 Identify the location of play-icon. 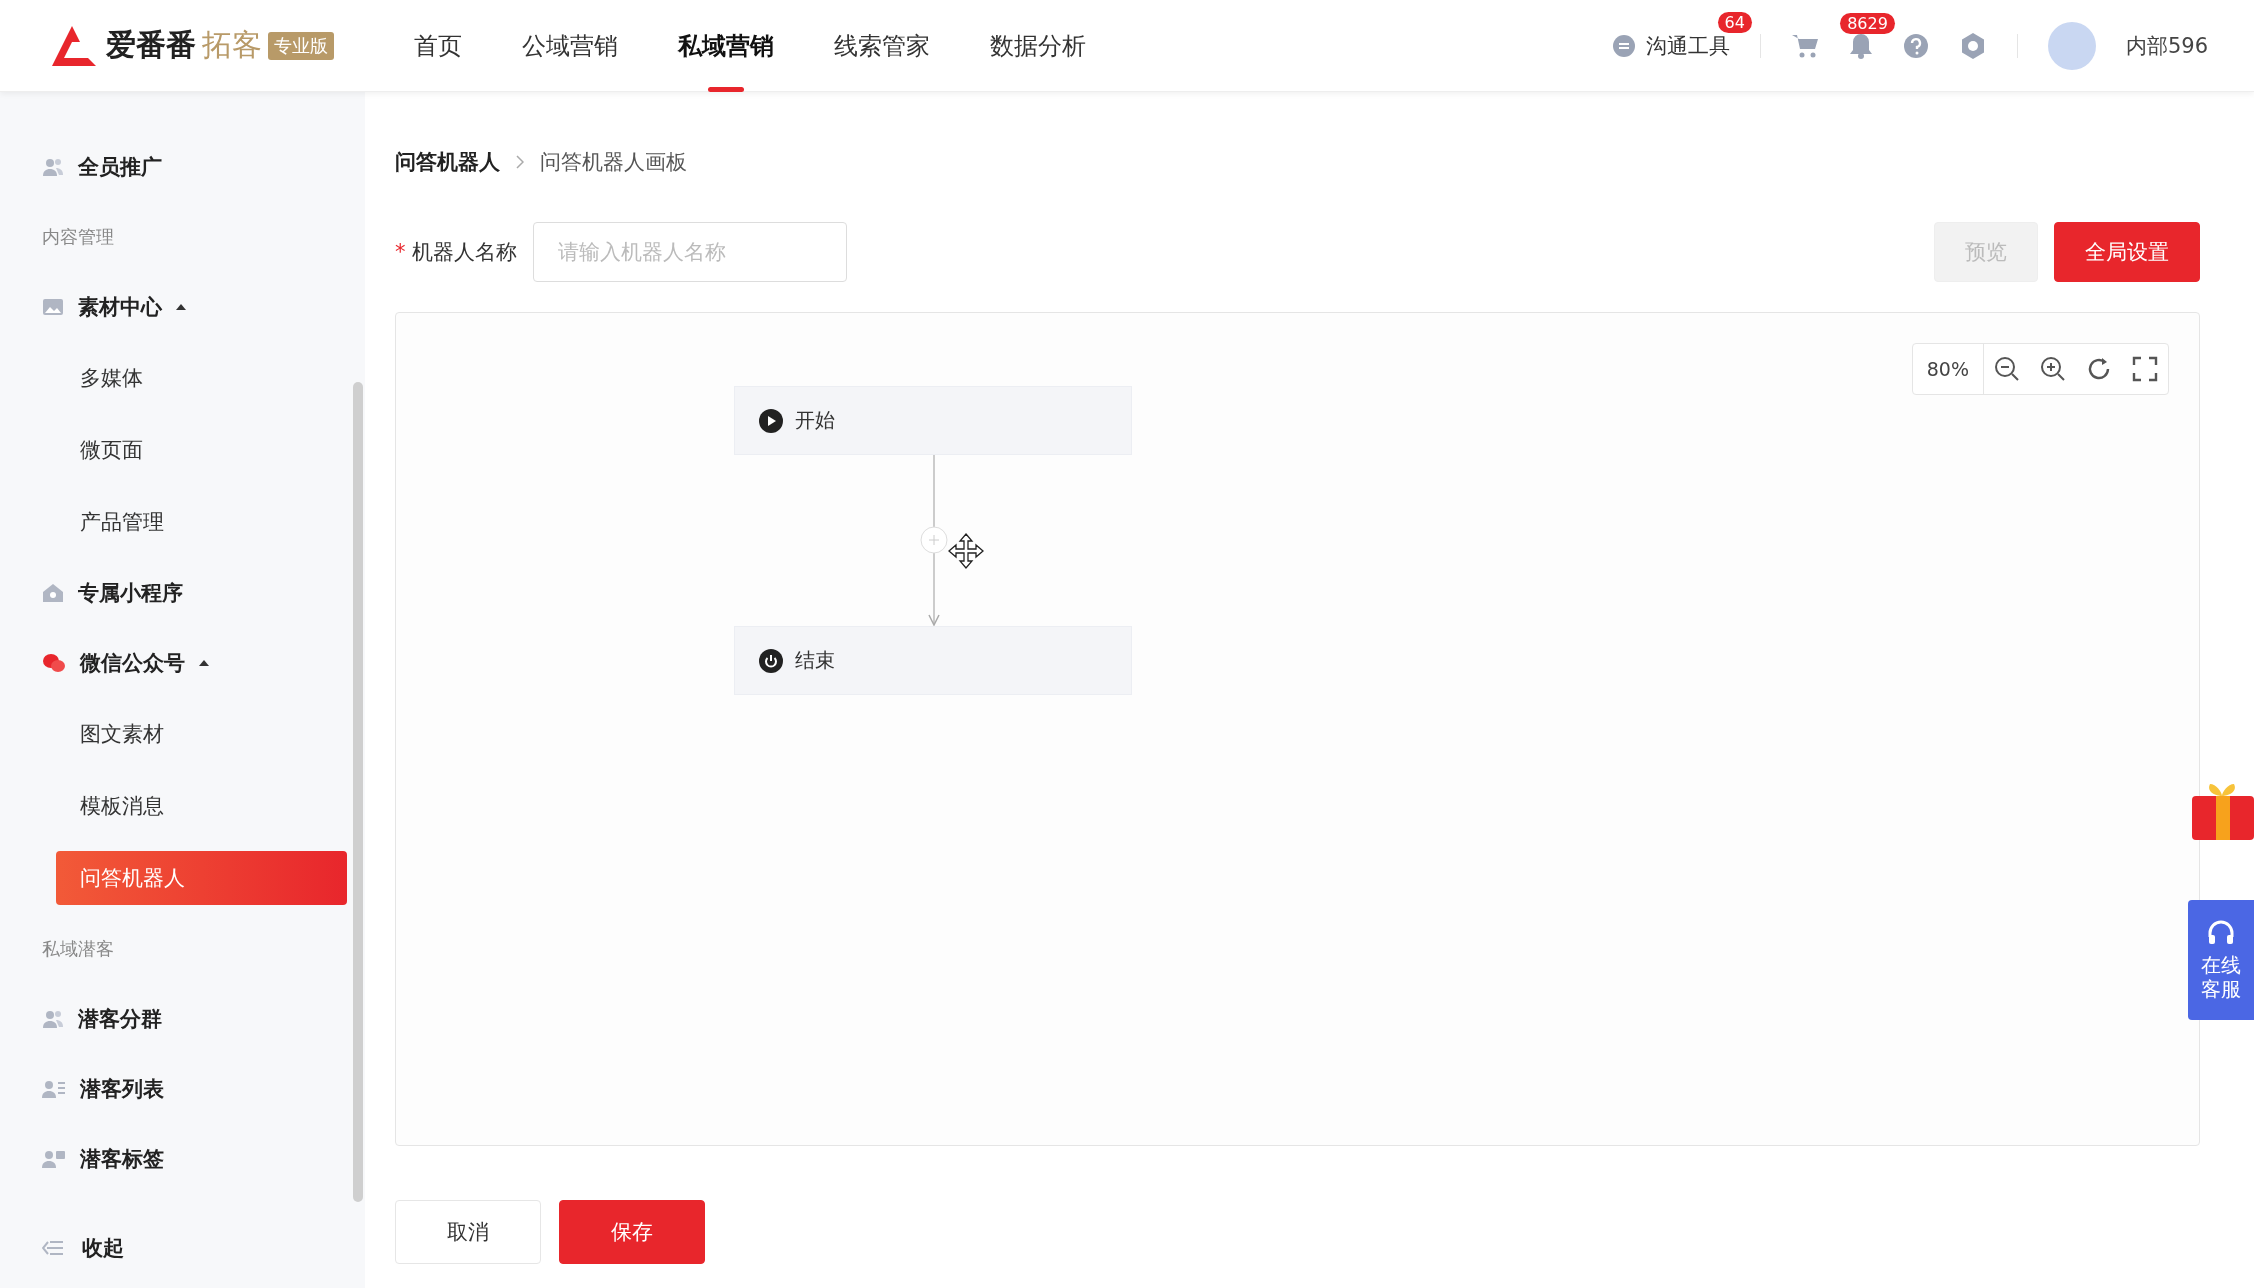
(771, 420).